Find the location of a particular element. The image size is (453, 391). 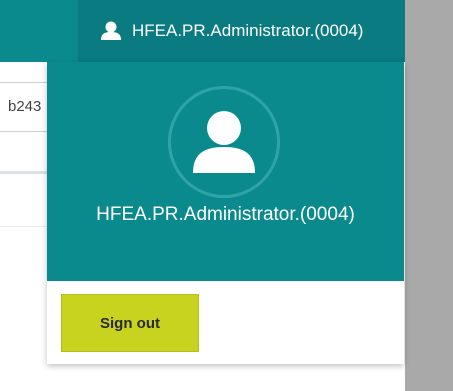

user-menu-username: HFEA.PR.Administrator.(0004) is located at coordinates (225, 214).